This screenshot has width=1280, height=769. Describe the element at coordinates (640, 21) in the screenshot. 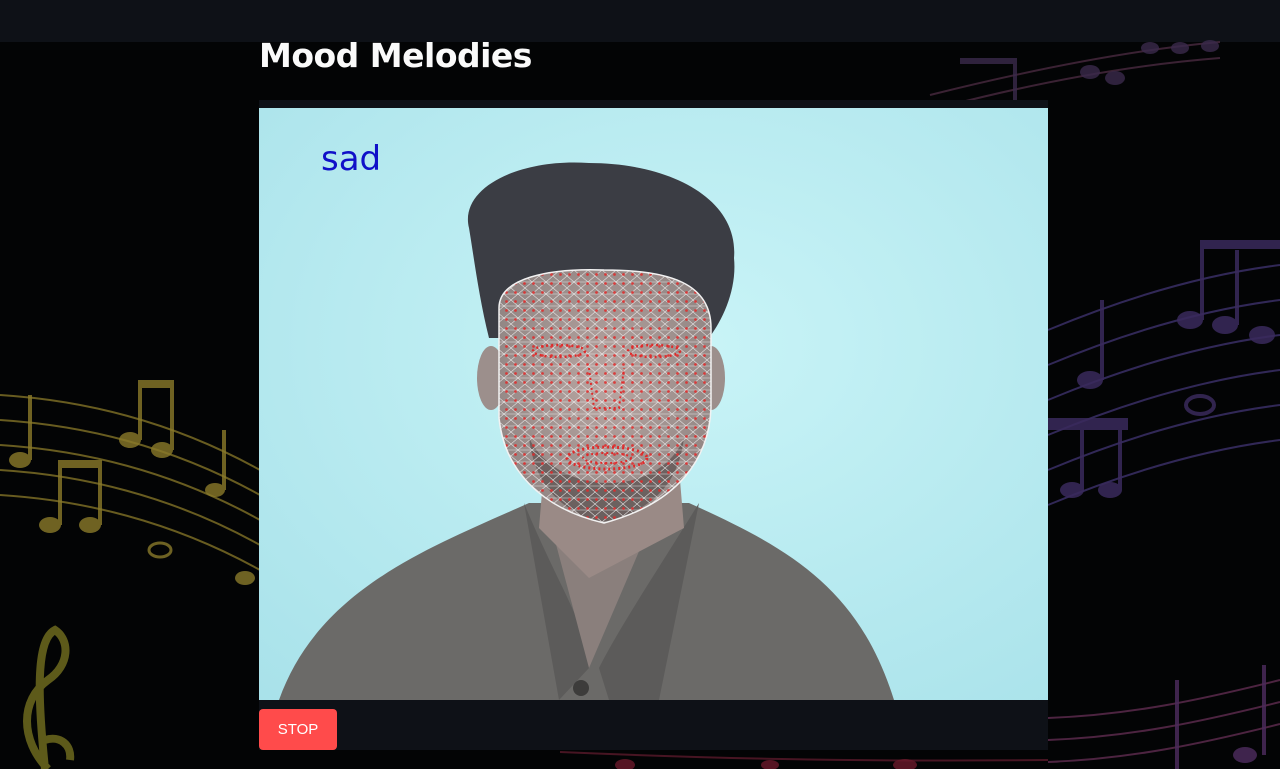

I see `app-header-bar` at that location.